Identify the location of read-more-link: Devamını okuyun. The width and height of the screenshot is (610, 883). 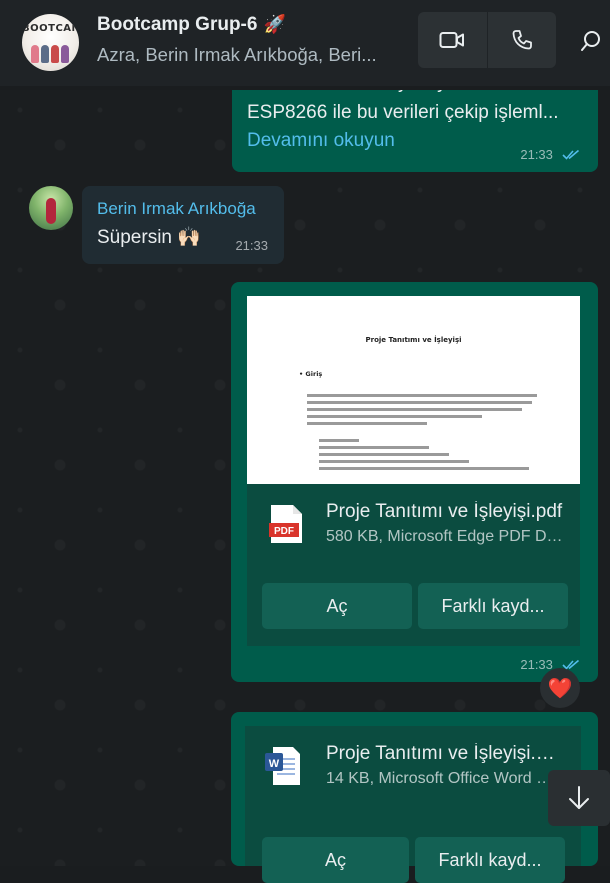
(321, 141).